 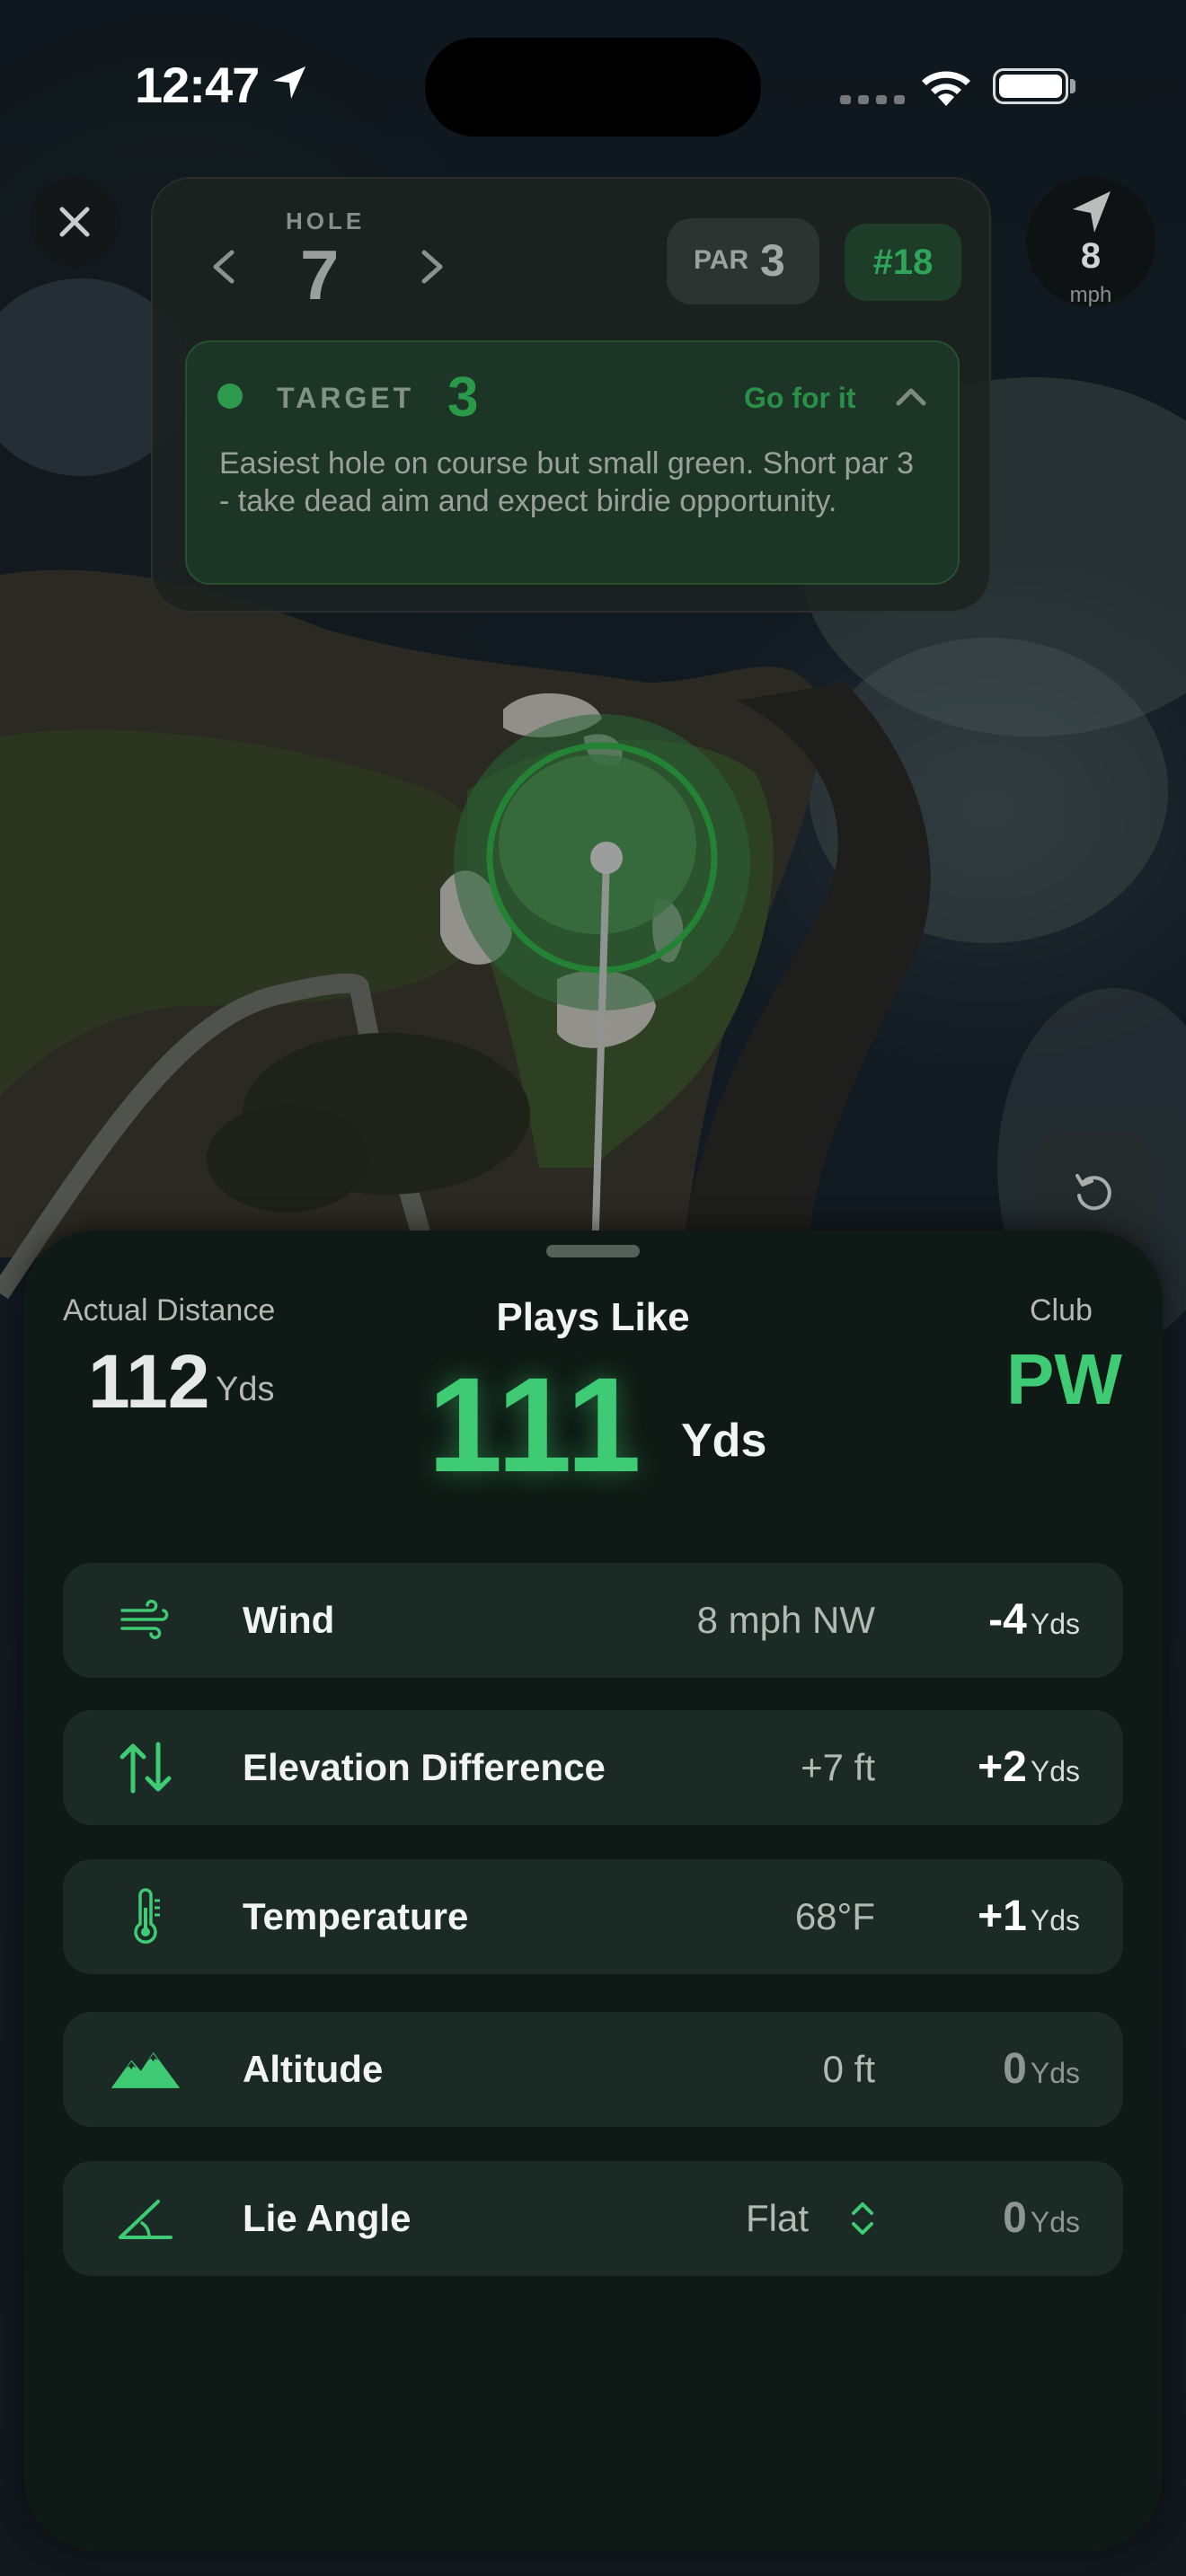 I want to click on handicap-badge: #18, so click(x=903, y=262).